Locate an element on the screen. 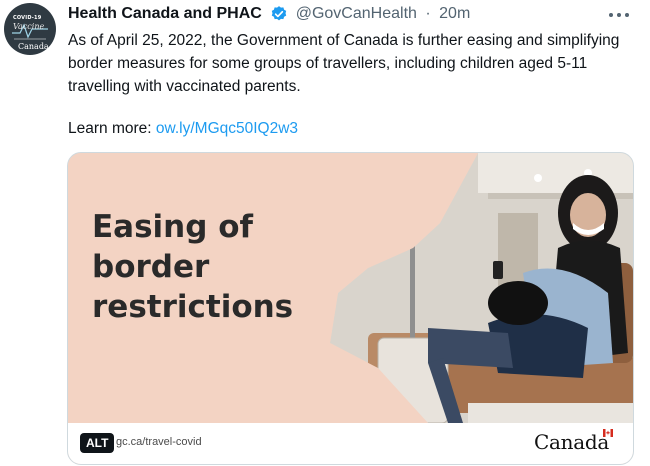  user-handle: @GovCanHealth is located at coordinates (356, 14).